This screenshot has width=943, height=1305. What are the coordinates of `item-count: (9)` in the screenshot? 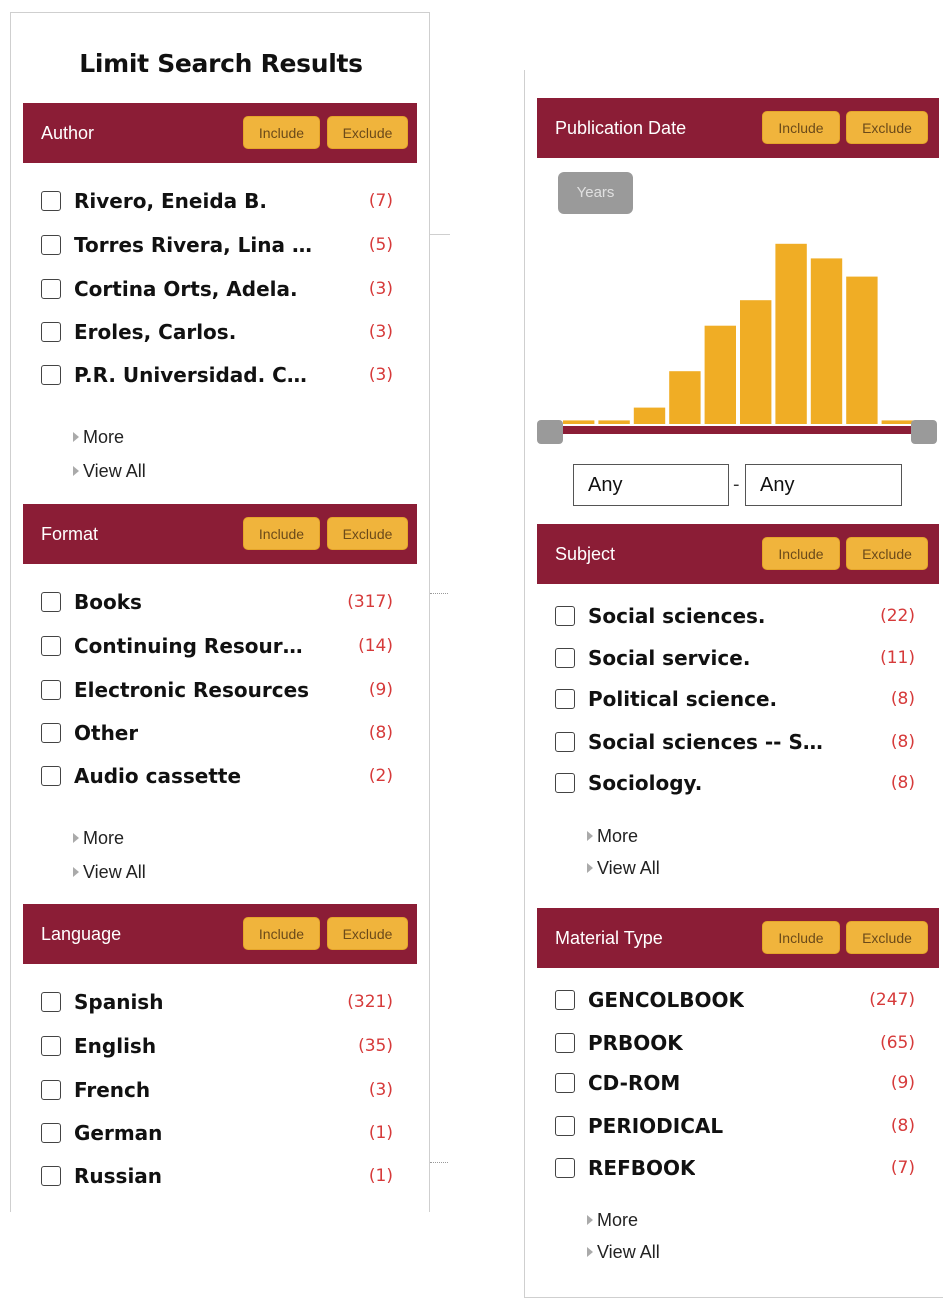 It's located at (380, 690).